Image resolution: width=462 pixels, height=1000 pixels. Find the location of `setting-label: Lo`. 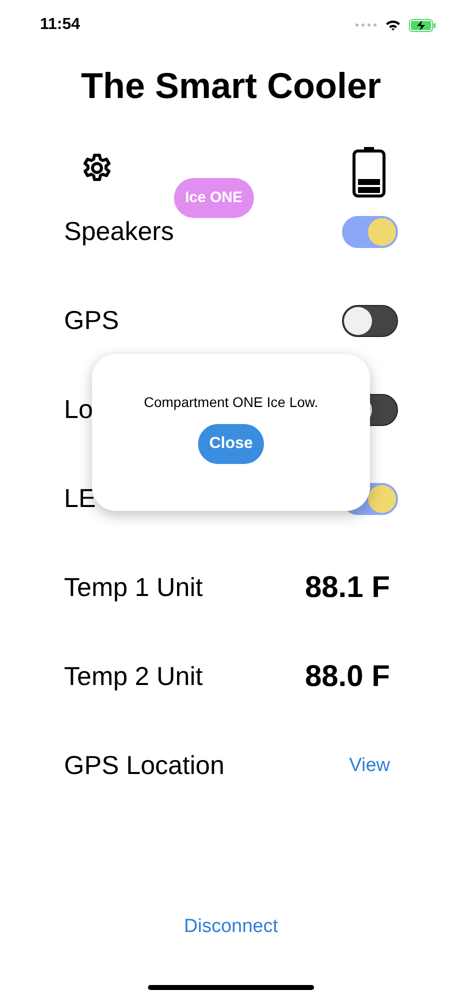

setting-label: Lo is located at coordinates (78, 409).